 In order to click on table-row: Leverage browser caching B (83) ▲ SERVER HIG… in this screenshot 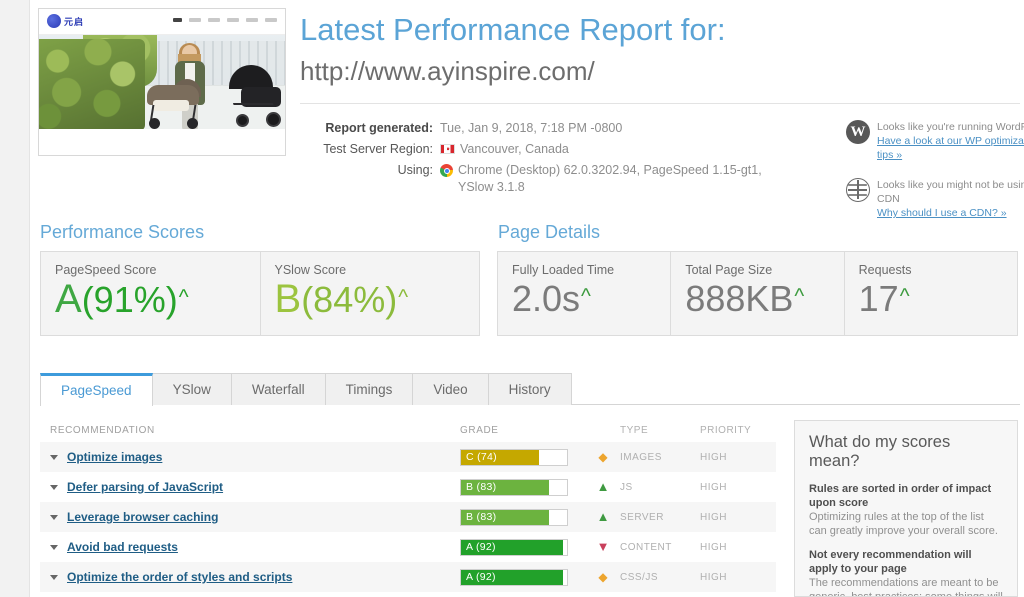, I will do `click(408, 517)`.